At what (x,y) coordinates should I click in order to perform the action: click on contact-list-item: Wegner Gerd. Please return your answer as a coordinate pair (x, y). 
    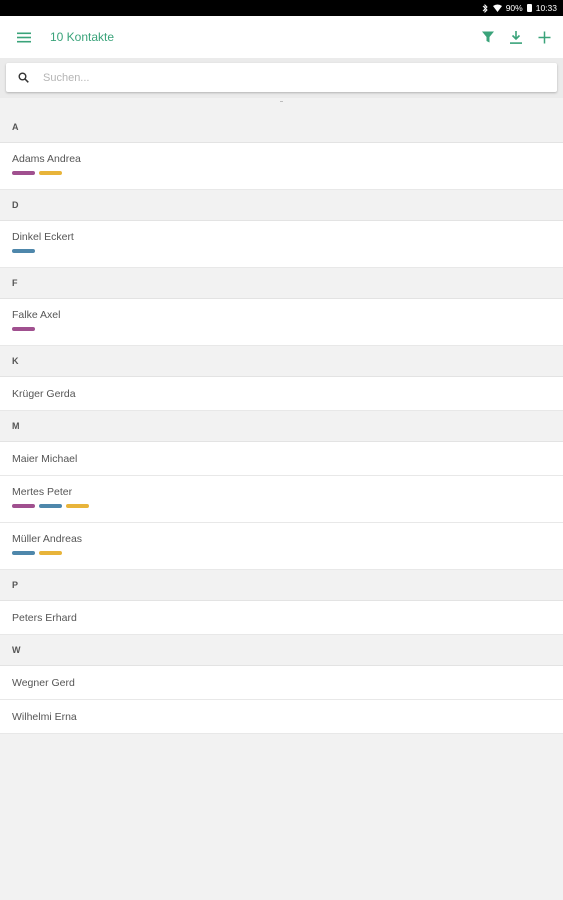
    Looking at the image, I should click on (281, 683).